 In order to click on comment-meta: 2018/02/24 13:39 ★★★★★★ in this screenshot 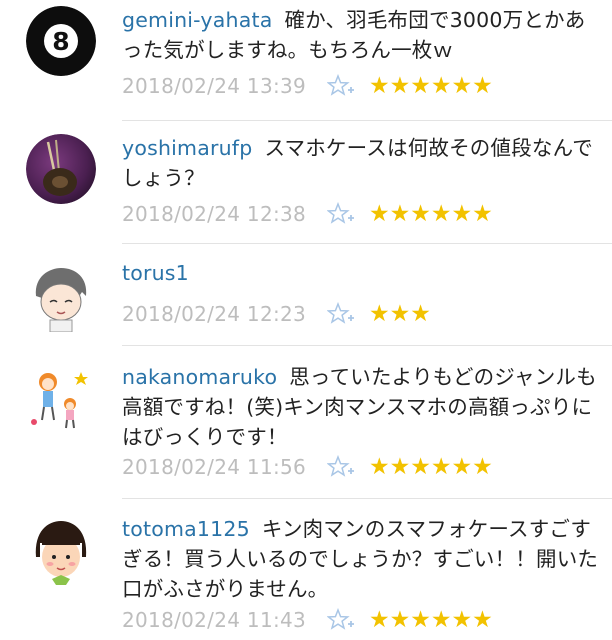, I will do `click(307, 86)`.